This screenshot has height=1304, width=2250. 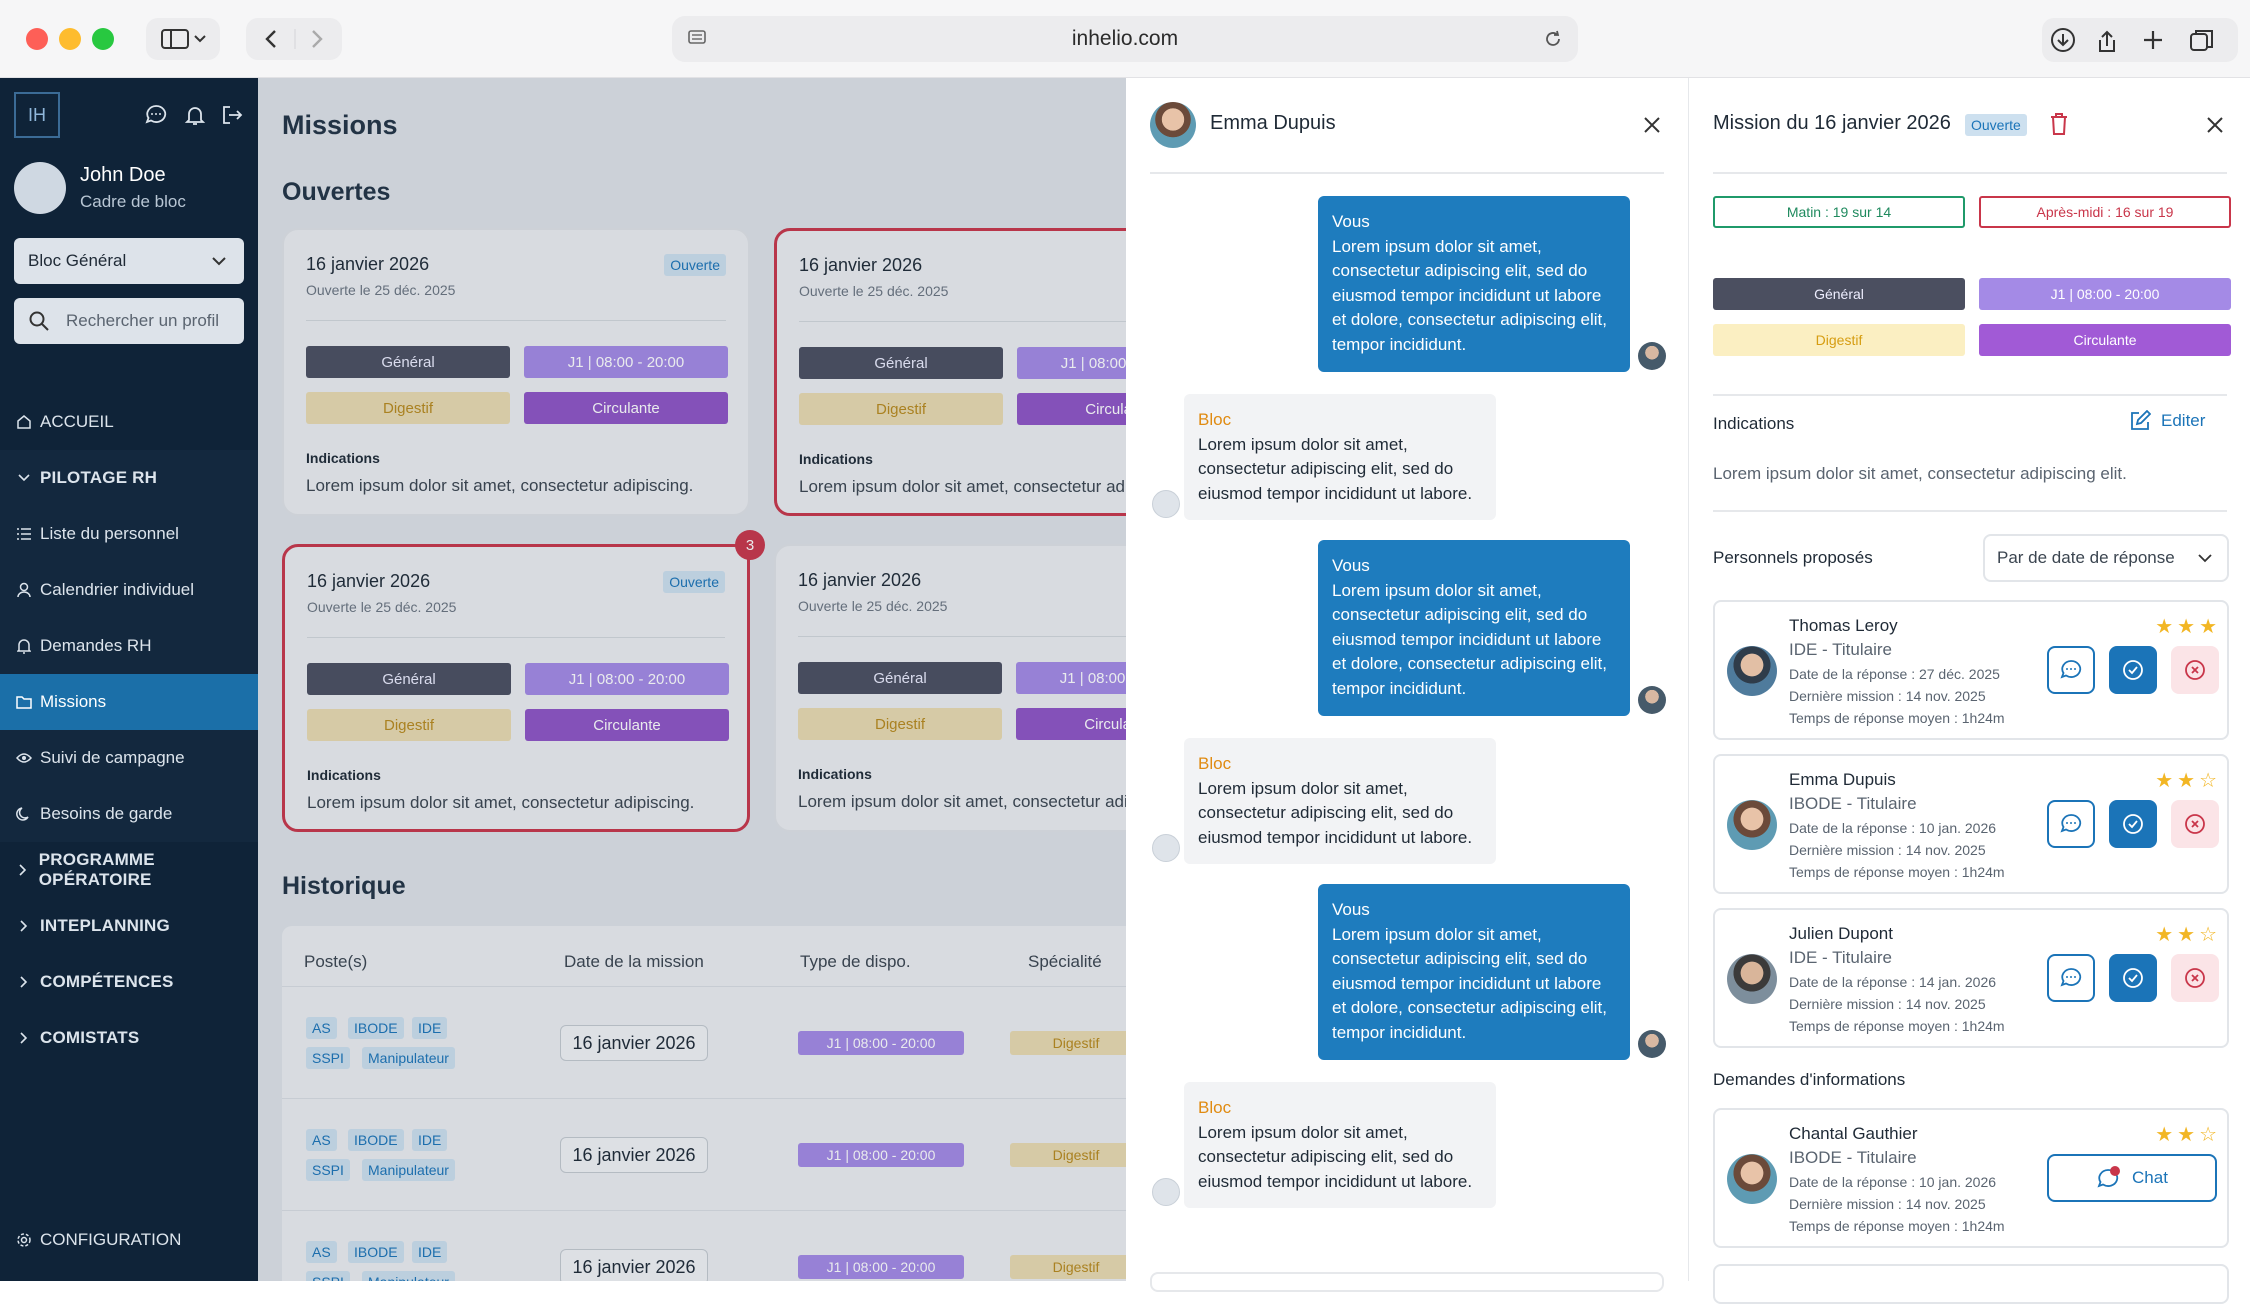 What do you see at coordinates (156, 115) in the screenshot?
I see `messages-icon` at bounding box center [156, 115].